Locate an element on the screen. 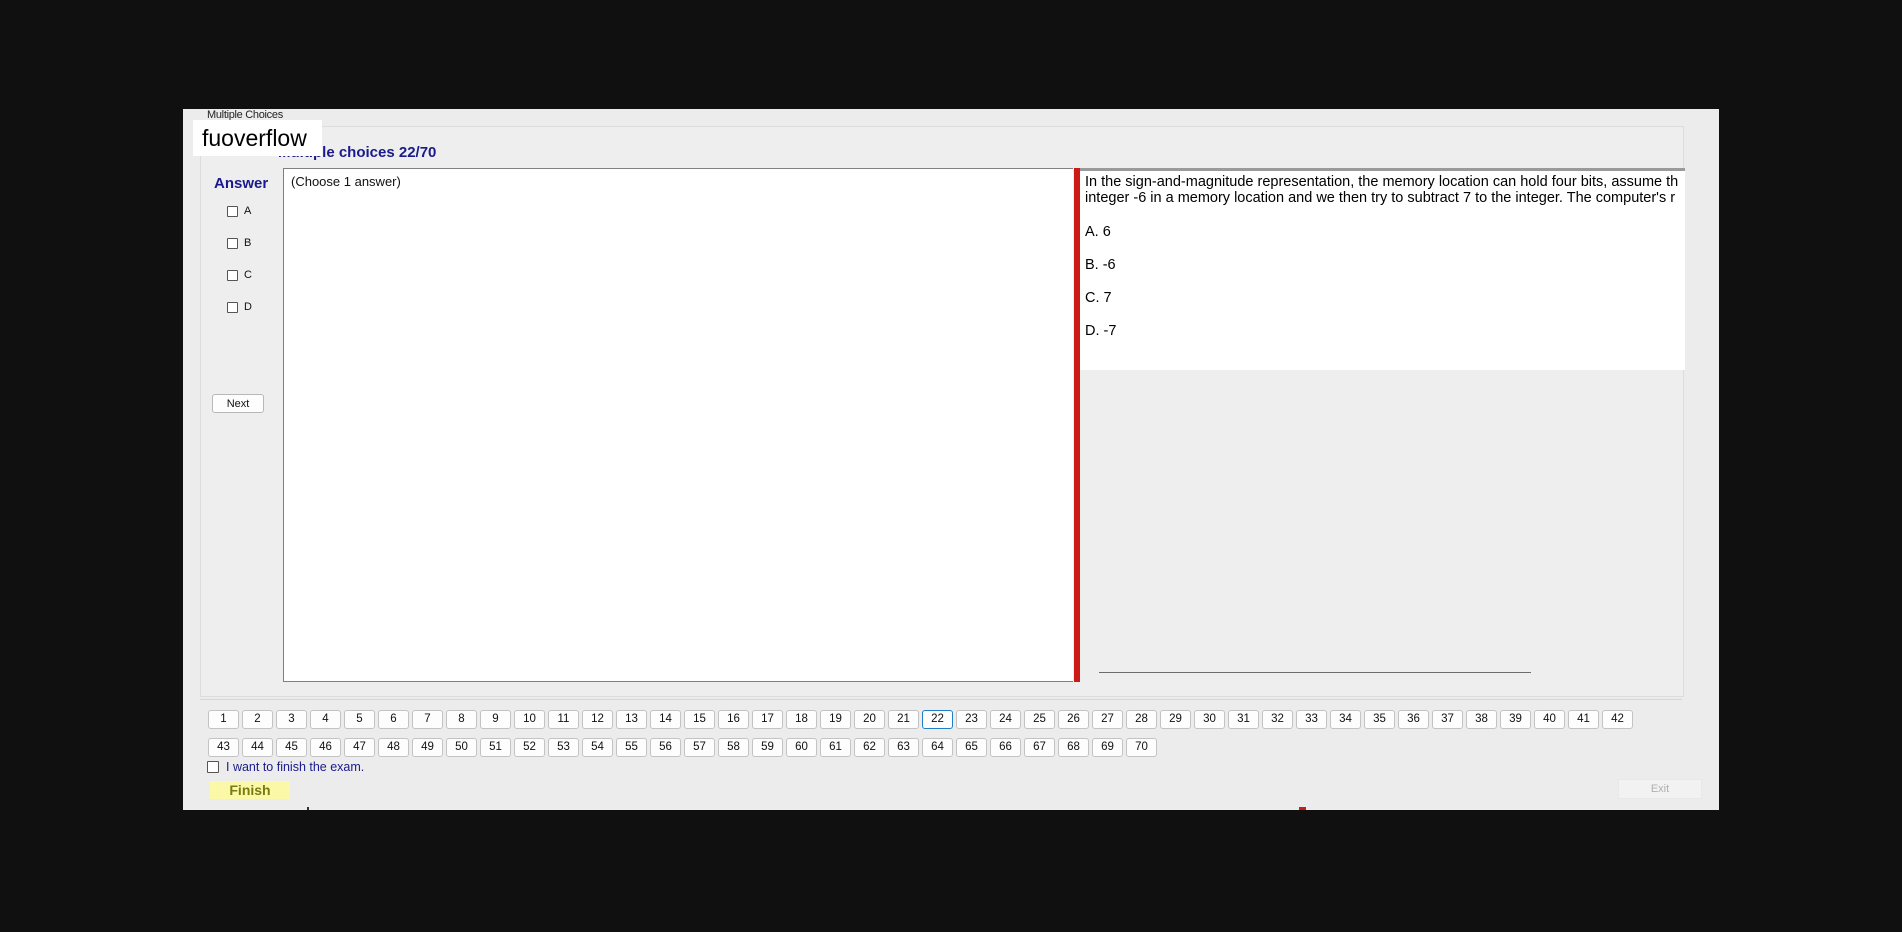 Image resolution: width=1902 pixels, height=932 pixels. question-nav-button-27: 27 is located at coordinates (1107, 719).